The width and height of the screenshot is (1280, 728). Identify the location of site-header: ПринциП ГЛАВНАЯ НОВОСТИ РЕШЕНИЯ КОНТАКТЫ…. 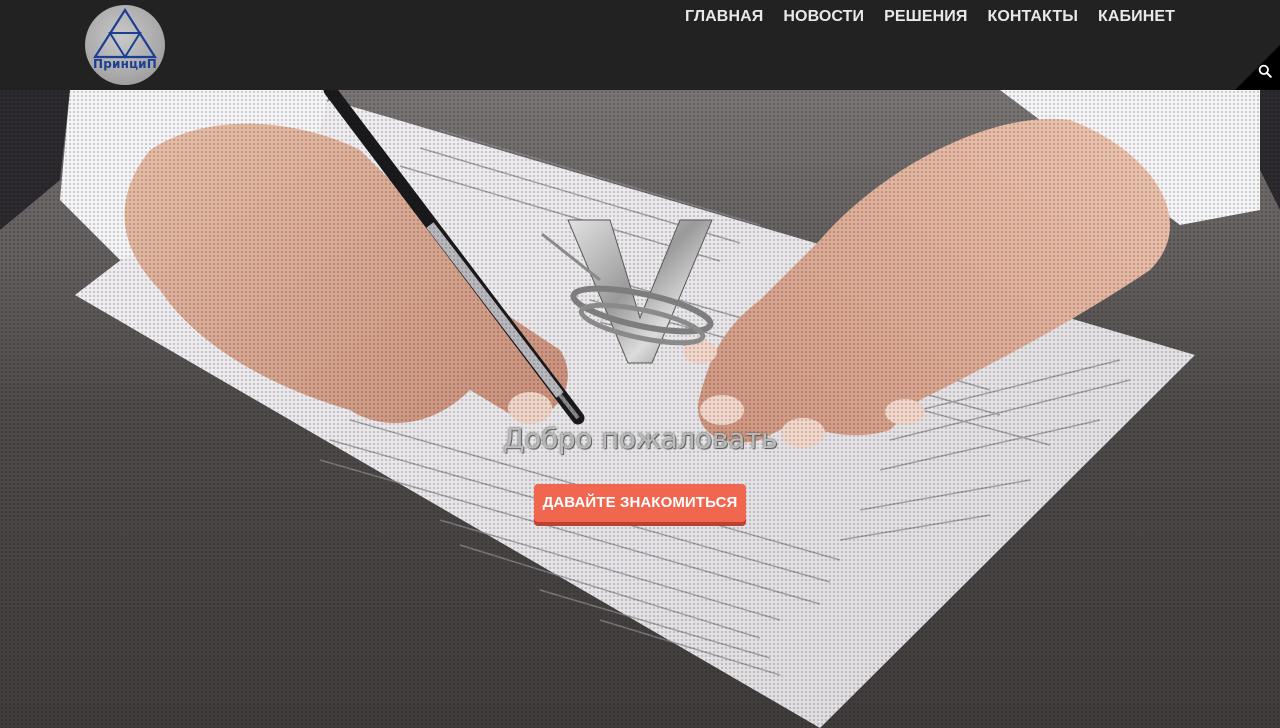
(640, 45).